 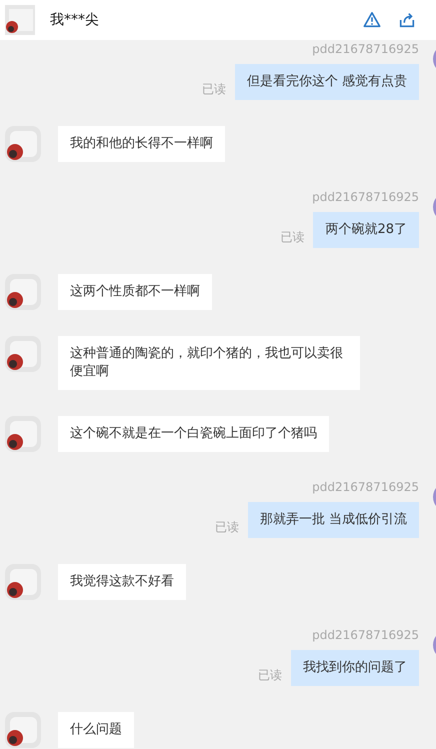 What do you see at coordinates (96, 730) in the screenshot?
I see `message-bubble: 什么问题` at bounding box center [96, 730].